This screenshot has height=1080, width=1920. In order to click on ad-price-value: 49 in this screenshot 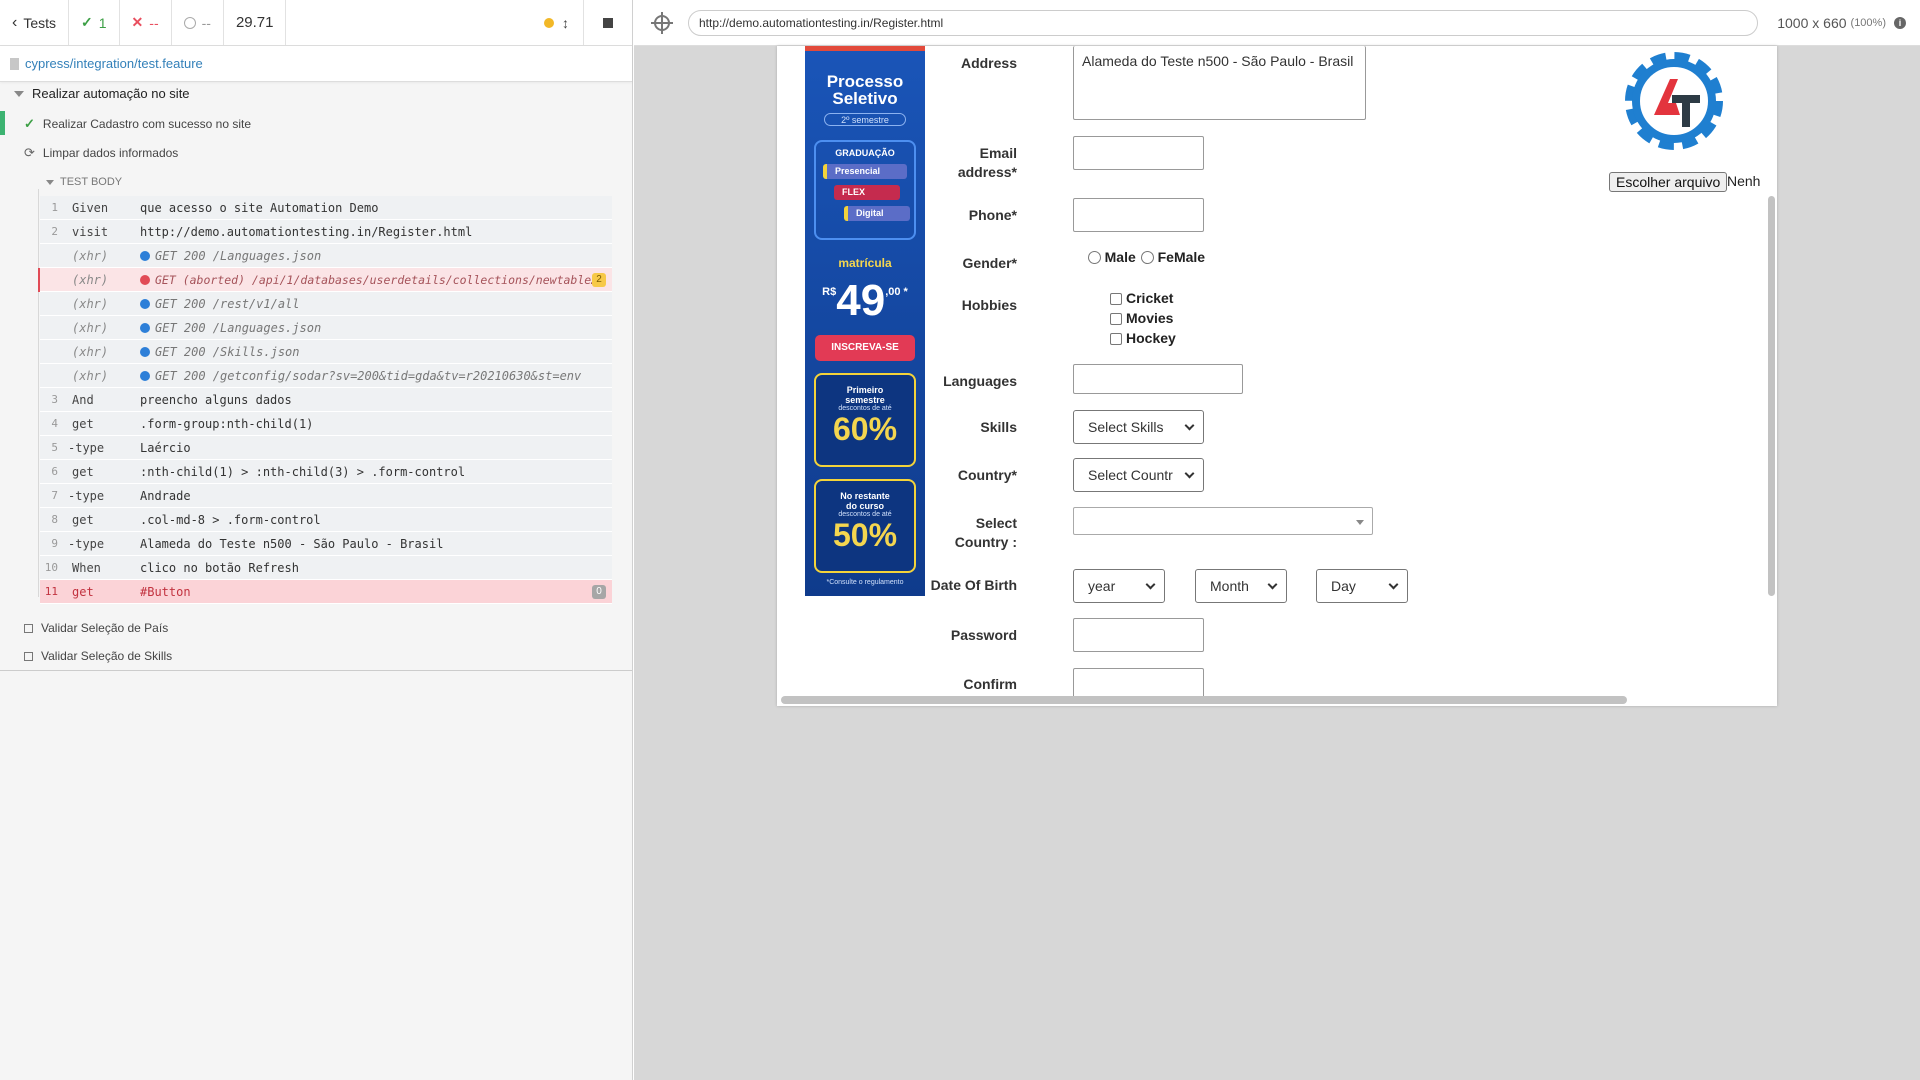, I will do `click(861, 300)`.